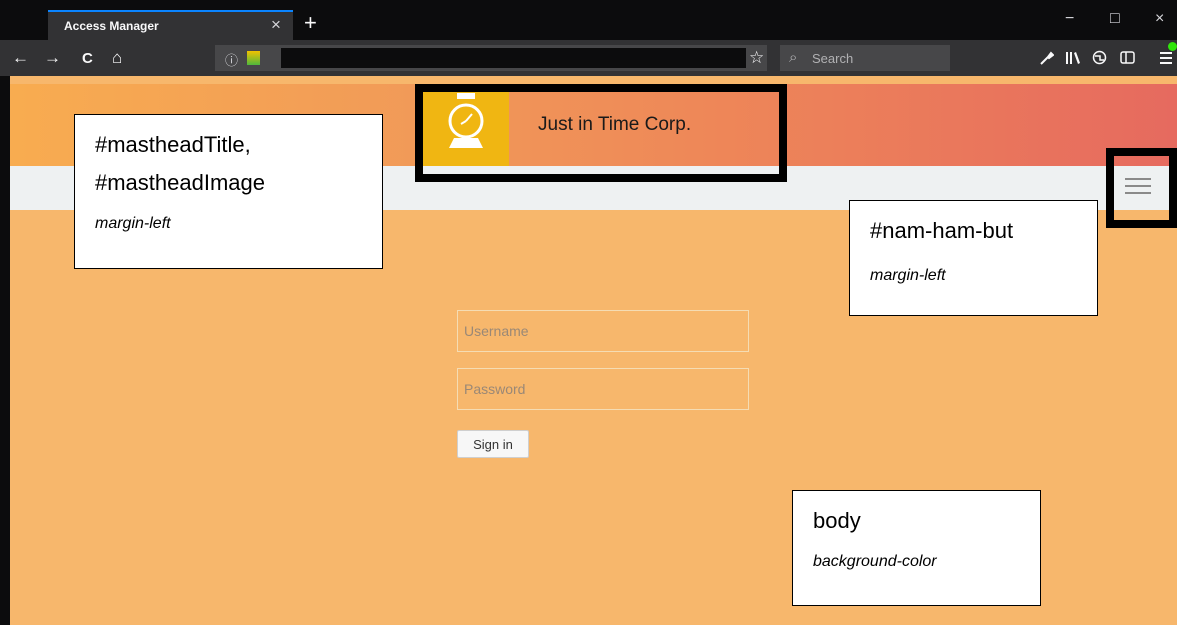 The height and width of the screenshot is (625, 1177). I want to click on menu-icon, so click(1166, 58).